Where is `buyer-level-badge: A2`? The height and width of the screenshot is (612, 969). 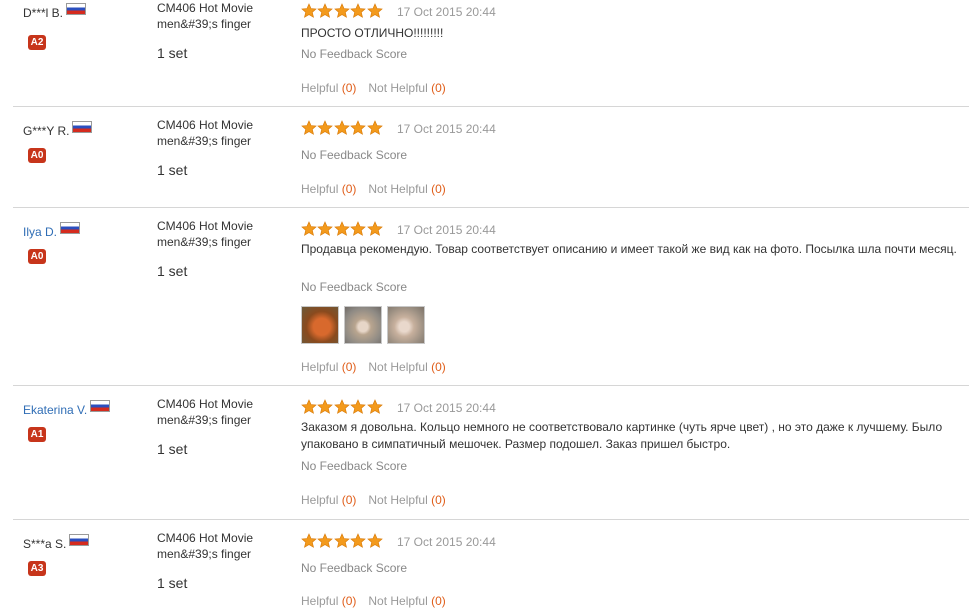
buyer-level-badge: A2 is located at coordinates (37, 42).